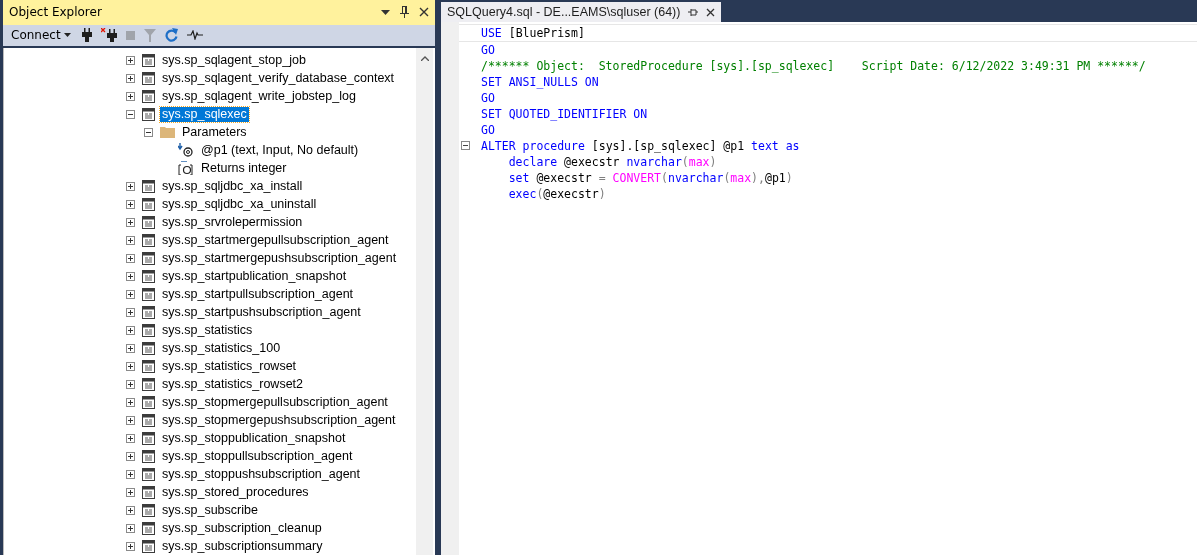  I want to click on scroll-up-icon, so click(424, 58).